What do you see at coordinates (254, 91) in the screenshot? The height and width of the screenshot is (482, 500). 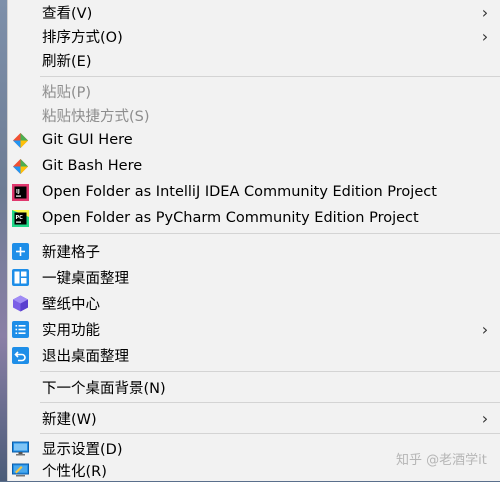 I see `menu-item-paste: 粘贴(P)` at bounding box center [254, 91].